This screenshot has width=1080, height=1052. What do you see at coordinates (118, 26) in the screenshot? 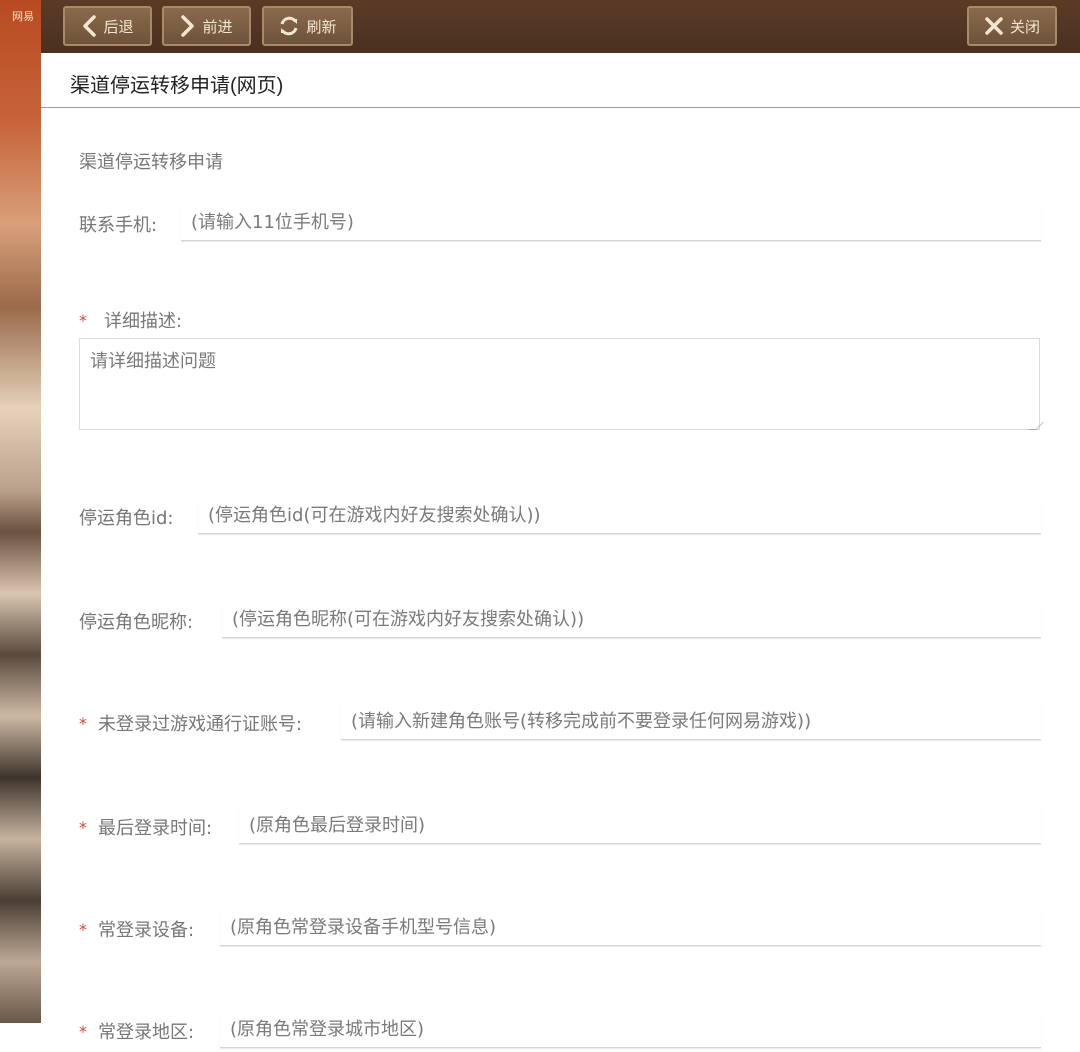
I see `back-label: 后退` at bounding box center [118, 26].